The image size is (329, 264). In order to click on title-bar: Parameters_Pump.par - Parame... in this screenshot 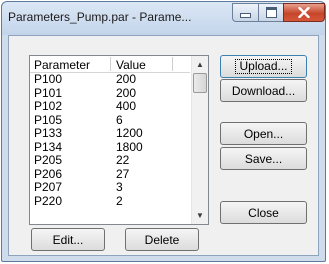, I will do `click(163, 18)`.